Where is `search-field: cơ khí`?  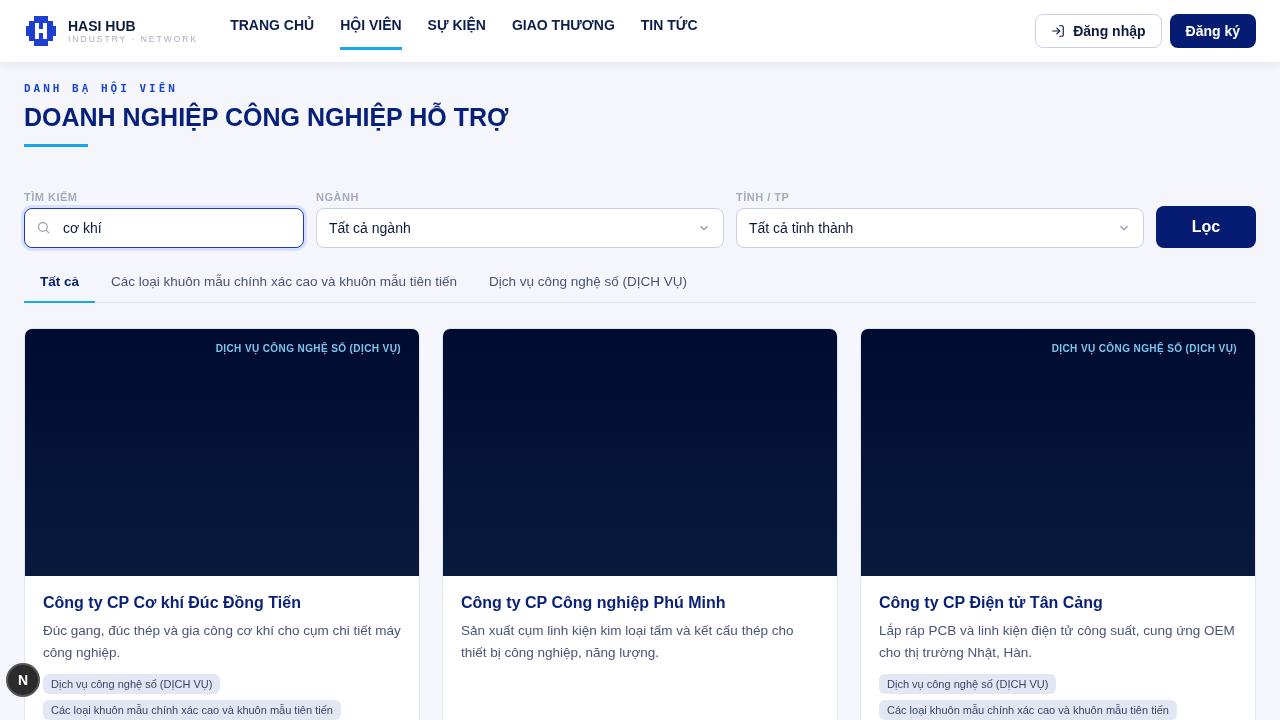 search-field: cơ khí is located at coordinates (164, 228).